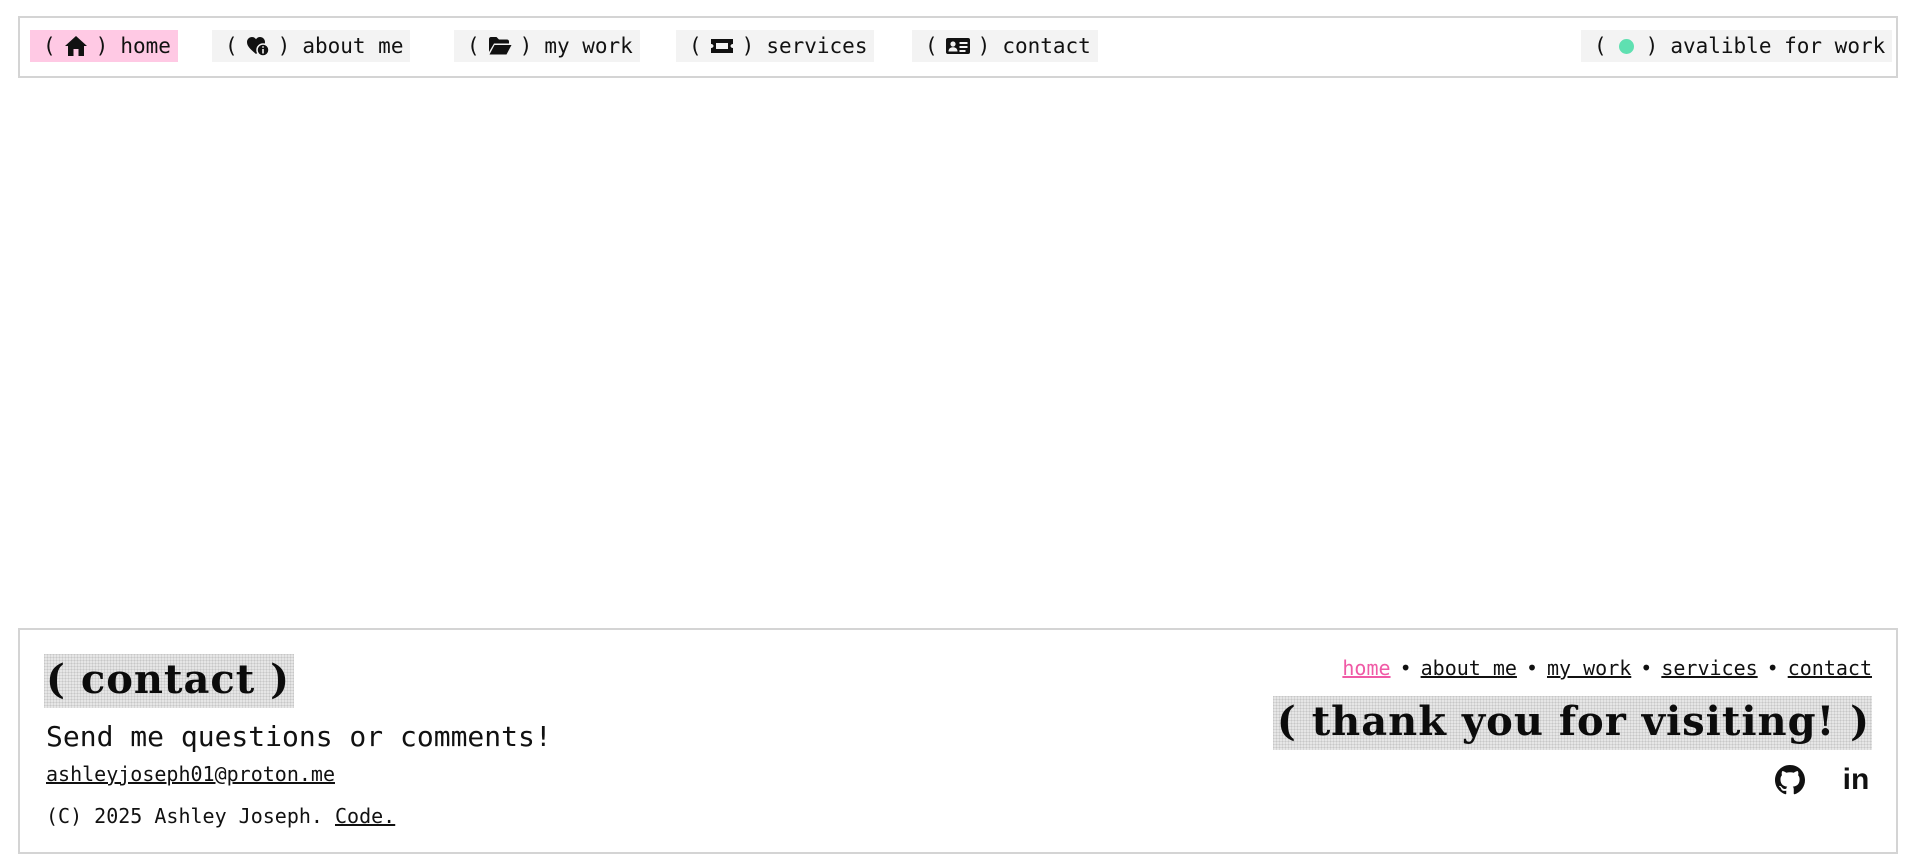  I want to click on house-icon, so click(76, 46).